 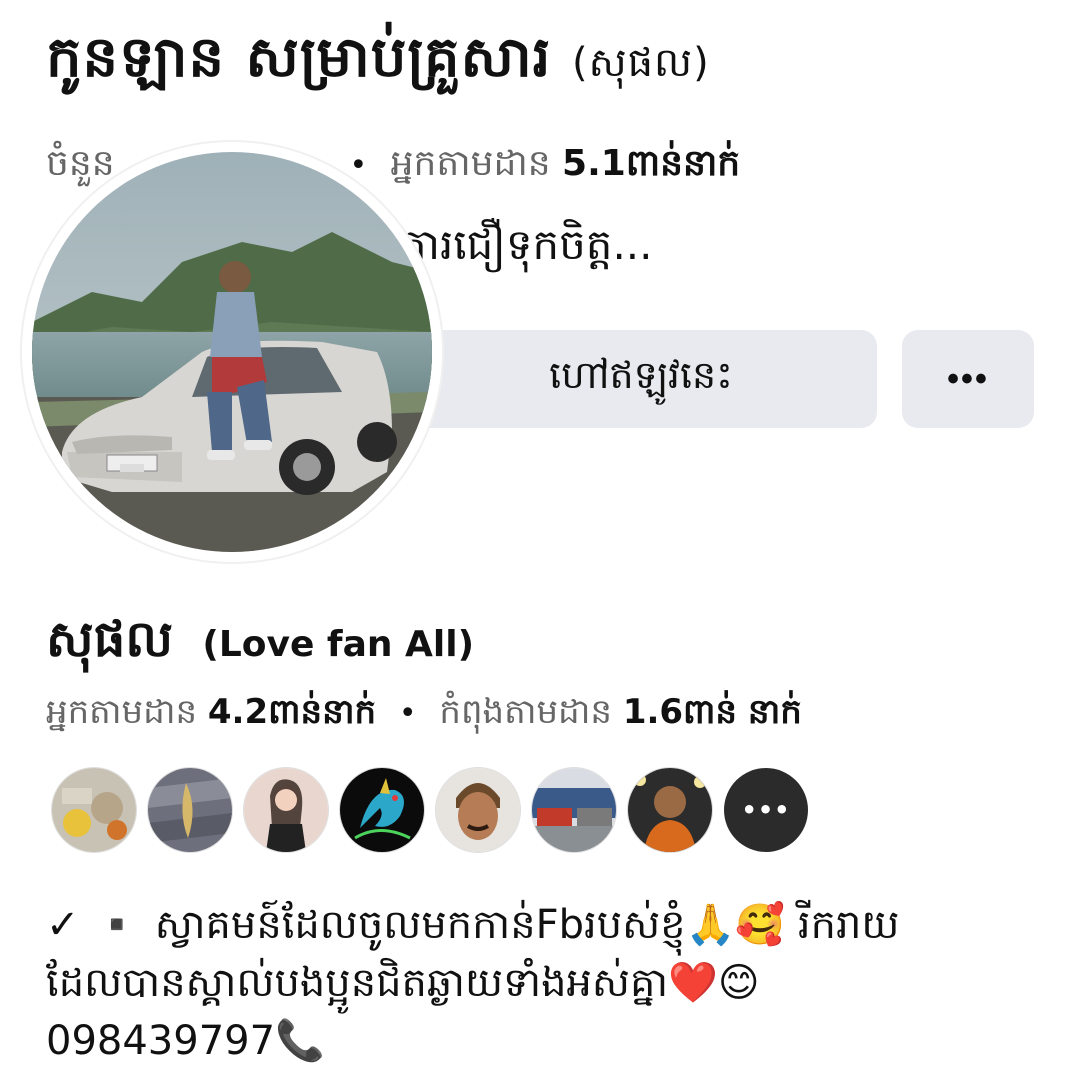 I want to click on profile-name-text: សុផល, so click(x=109, y=639).